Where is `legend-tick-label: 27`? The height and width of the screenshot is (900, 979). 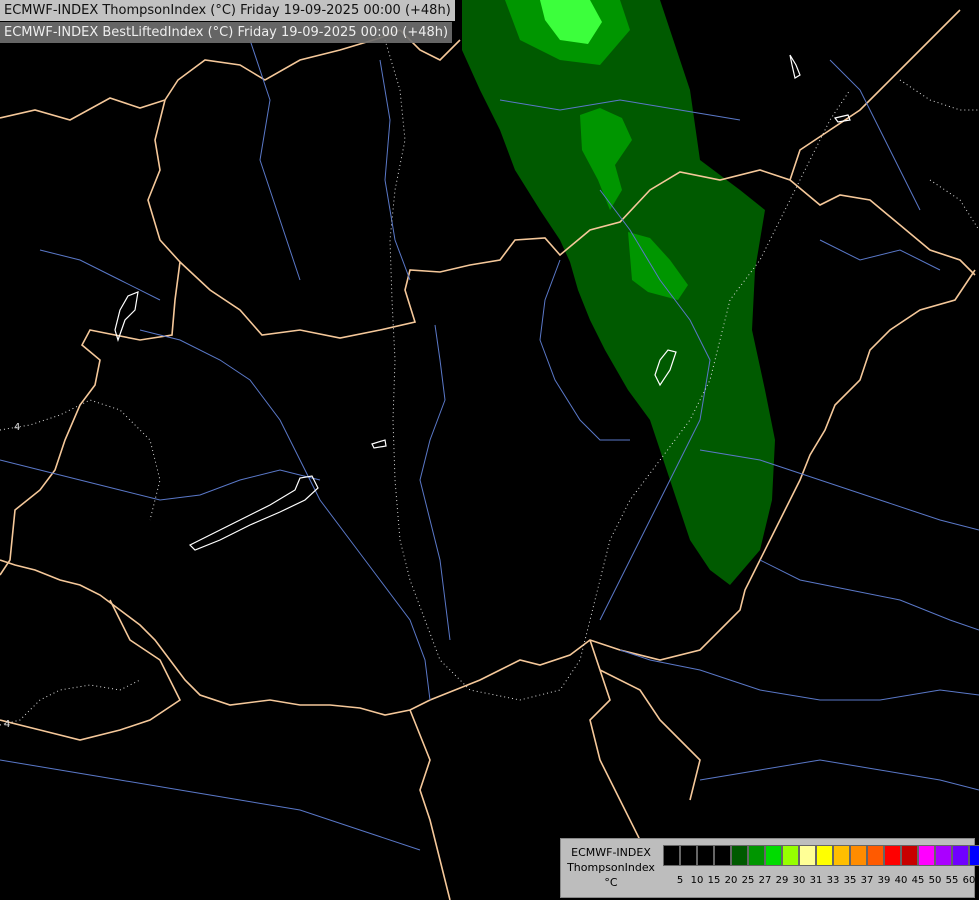
legend-tick-label: 27 is located at coordinates (765, 880).